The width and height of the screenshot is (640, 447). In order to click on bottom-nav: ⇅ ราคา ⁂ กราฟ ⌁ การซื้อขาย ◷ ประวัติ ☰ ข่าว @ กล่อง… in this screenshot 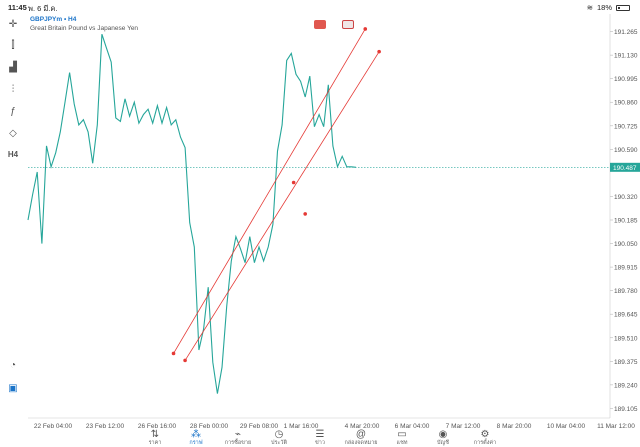, I will do `click(320, 438)`.